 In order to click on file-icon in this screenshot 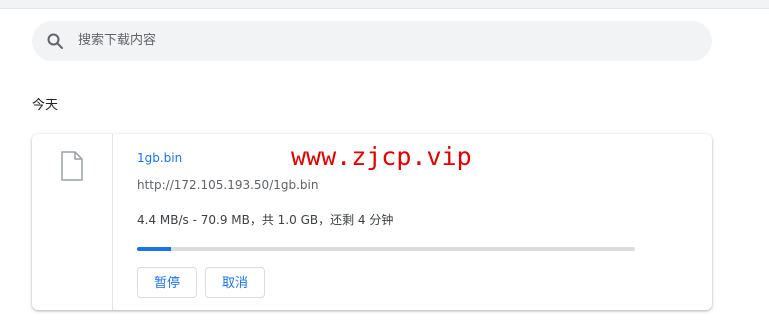, I will do `click(72, 166)`.